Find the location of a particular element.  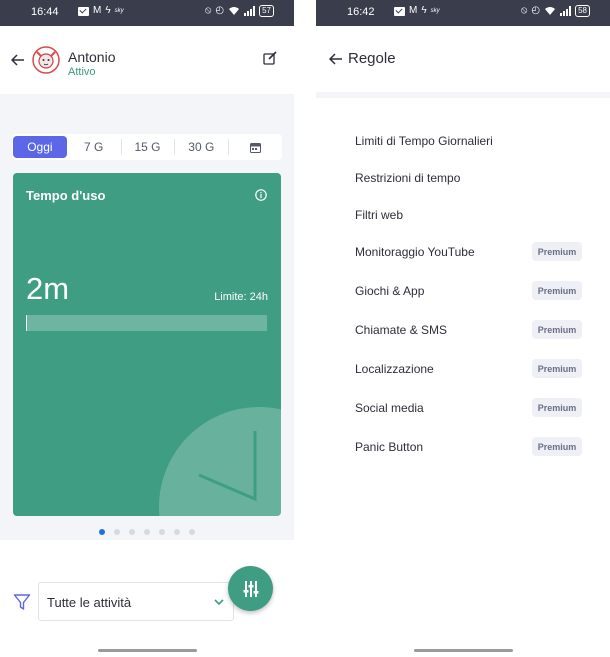

rule-item-web-filters: Filtri web is located at coordinates (475, 215).